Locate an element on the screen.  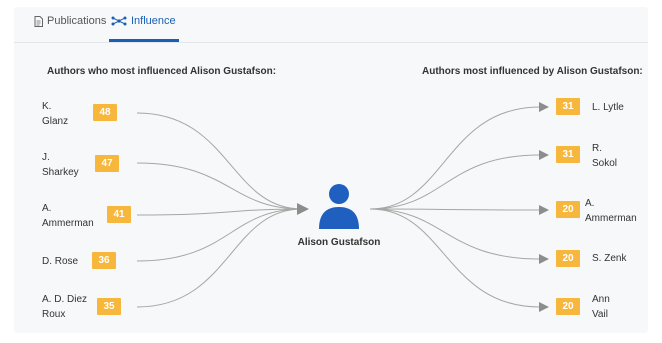
right-author-3-line2: Ammerman is located at coordinates (611, 218).